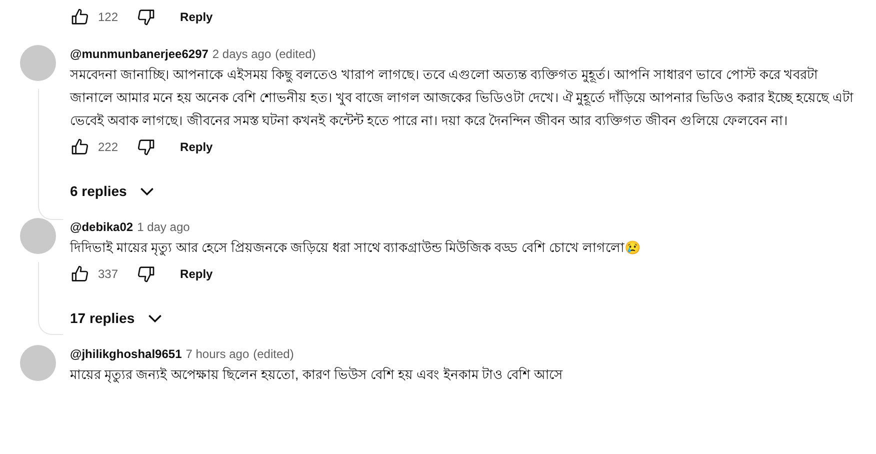  What do you see at coordinates (317, 375) in the screenshot?
I see `comment-text: মায়ের মৃত্যুর জন্যই অপেক্ষায় ছিলেন হয়তো, কারণ ভিউস বেশি হয় এবং ইনকাম টাও বেশি আসে` at bounding box center [317, 375].